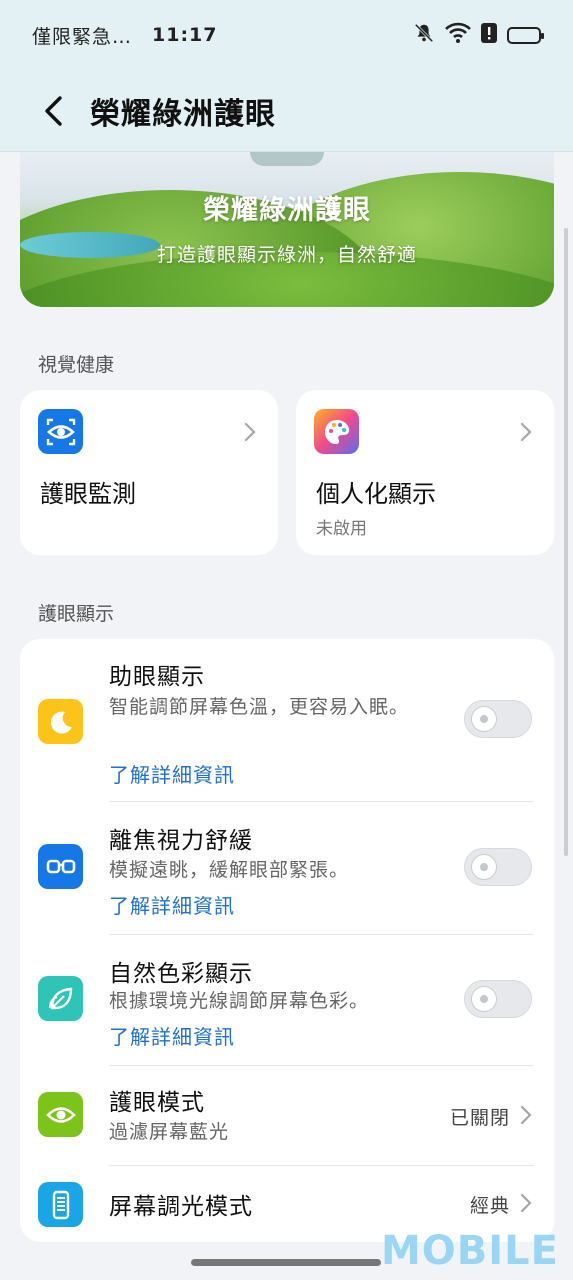  Describe the element at coordinates (287, 229) in the screenshot. I see `hero-banner: 榮耀綠洲護眼 打造護眼顯示綠洲，自然舒適` at that location.